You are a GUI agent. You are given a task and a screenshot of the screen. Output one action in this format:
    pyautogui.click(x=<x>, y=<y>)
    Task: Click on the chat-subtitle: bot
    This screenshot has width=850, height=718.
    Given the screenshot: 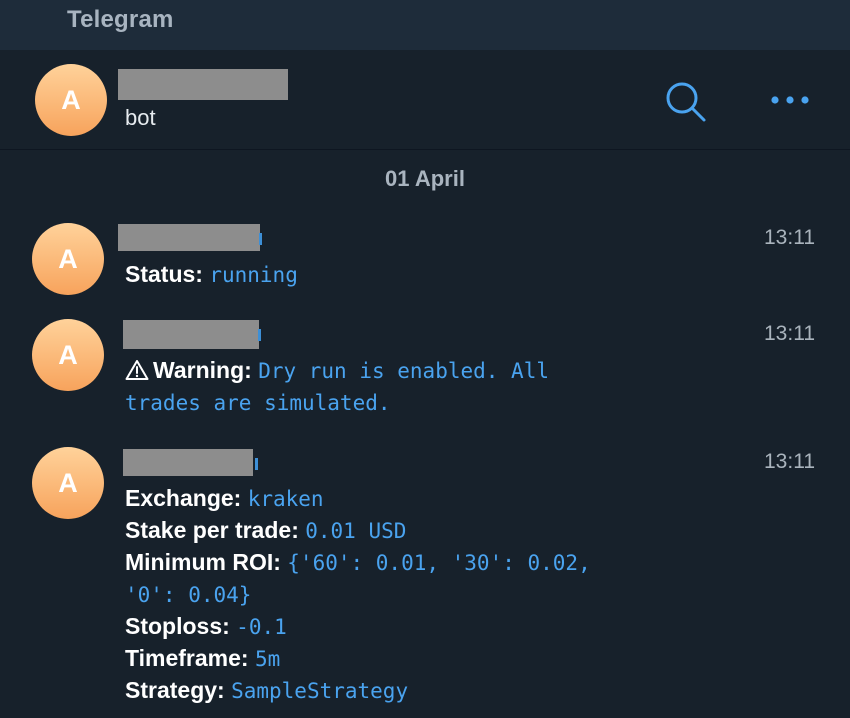 What is the action you would take?
    pyautogui.click(x=140, y=117)
    